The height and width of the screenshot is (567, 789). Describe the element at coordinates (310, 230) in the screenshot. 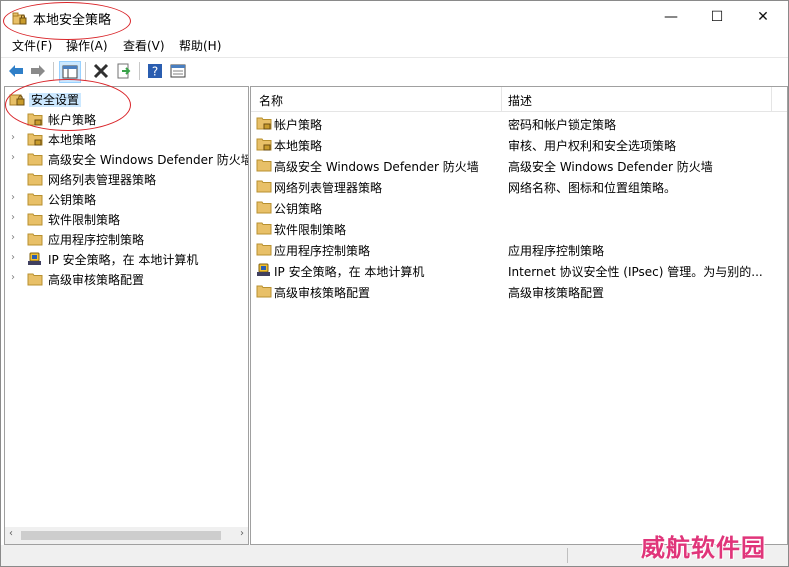

I see `list-item-name: 软件限制策略` at that location.